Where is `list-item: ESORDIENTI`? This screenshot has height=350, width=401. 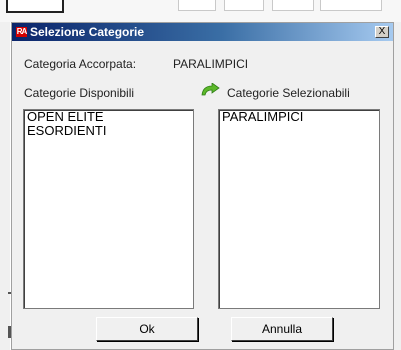 list-item: ESORDIENTI is located at coordinates (108, 131).